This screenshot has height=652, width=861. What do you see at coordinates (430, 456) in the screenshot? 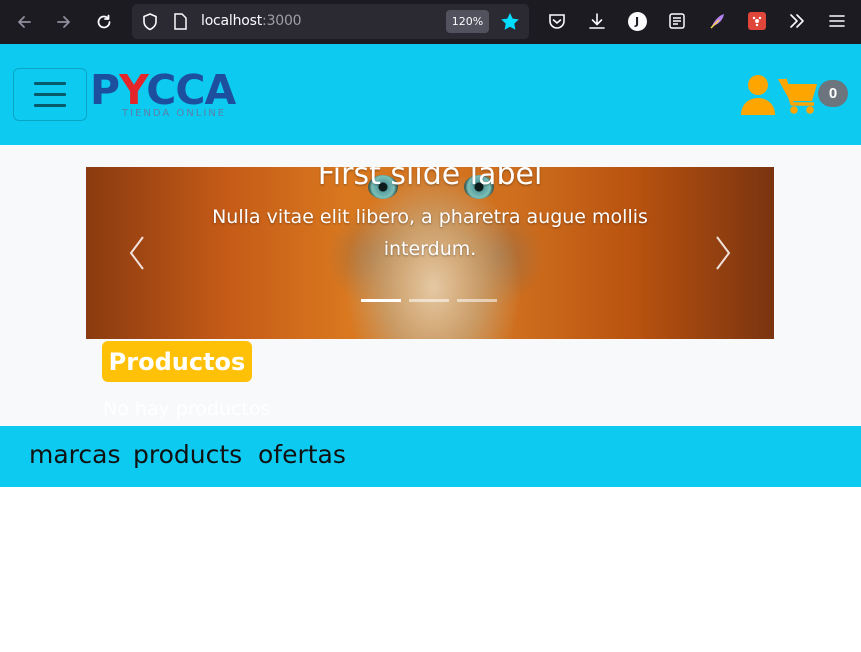
I see `bottom-nav-bar: marcas products ofertas` at bounding box center [430, 456].